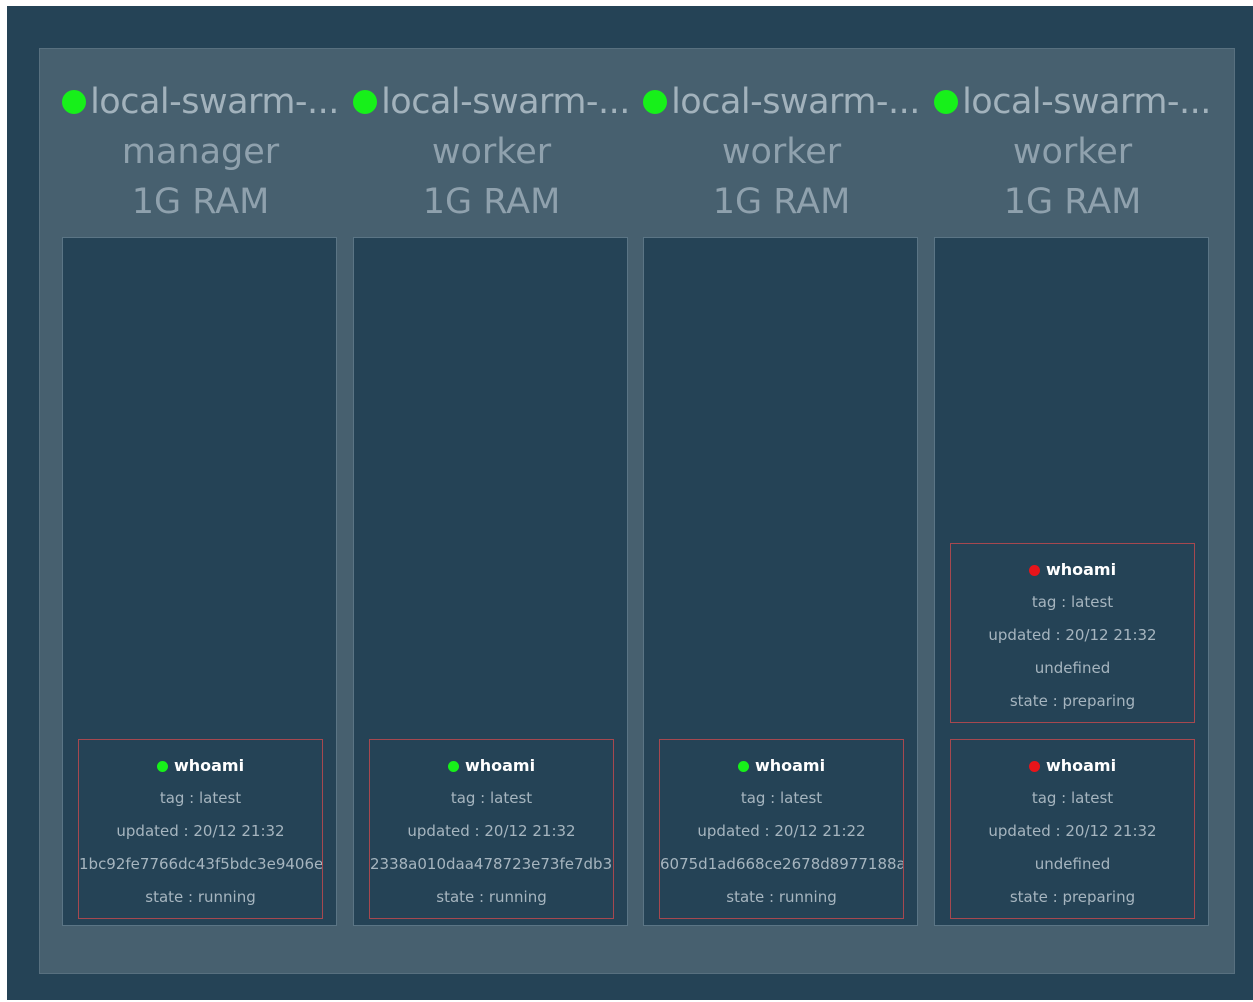  I want to click on task-container-id: 6075d1ad668ce2678d8977188a7, so click(781, 864).